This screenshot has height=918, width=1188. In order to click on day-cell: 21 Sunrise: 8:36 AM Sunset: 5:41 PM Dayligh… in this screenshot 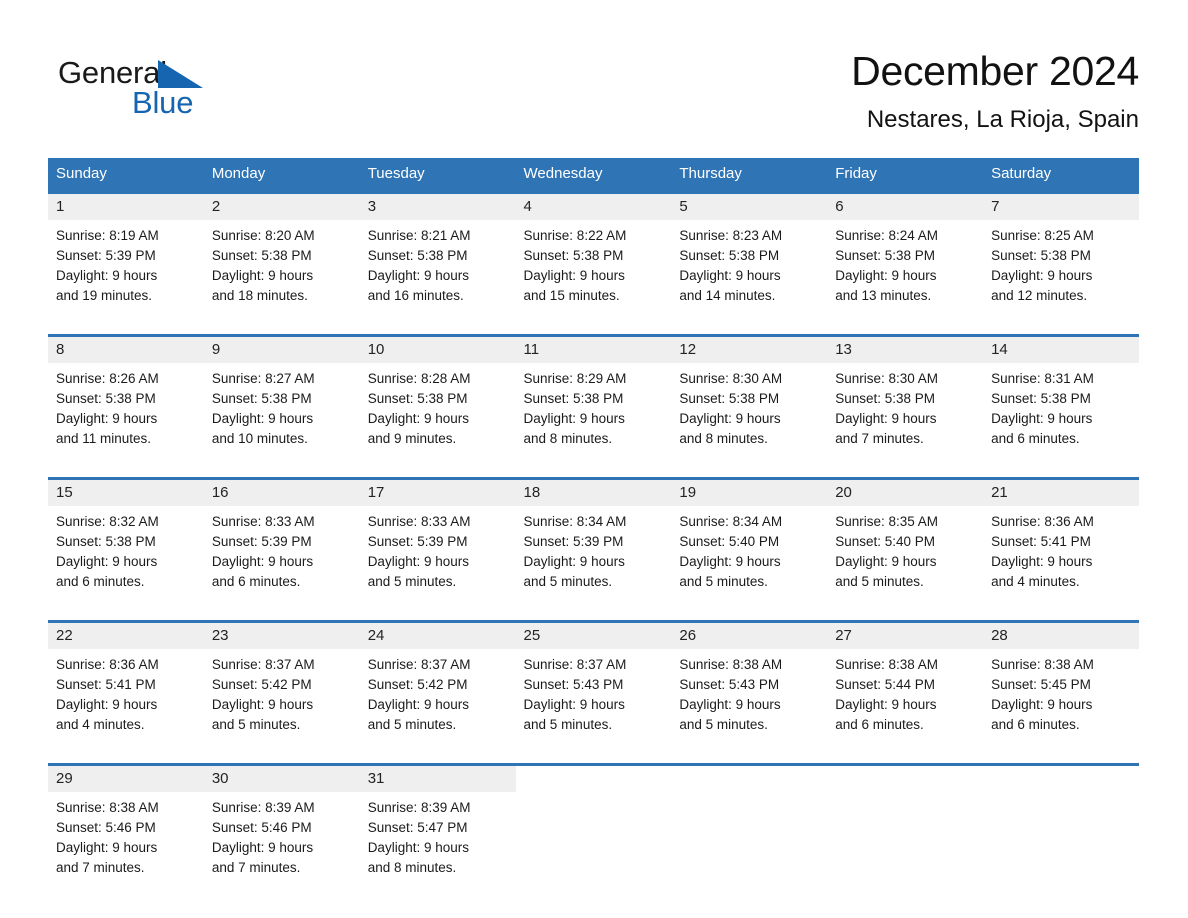, I will do `click(1061, 544)`.